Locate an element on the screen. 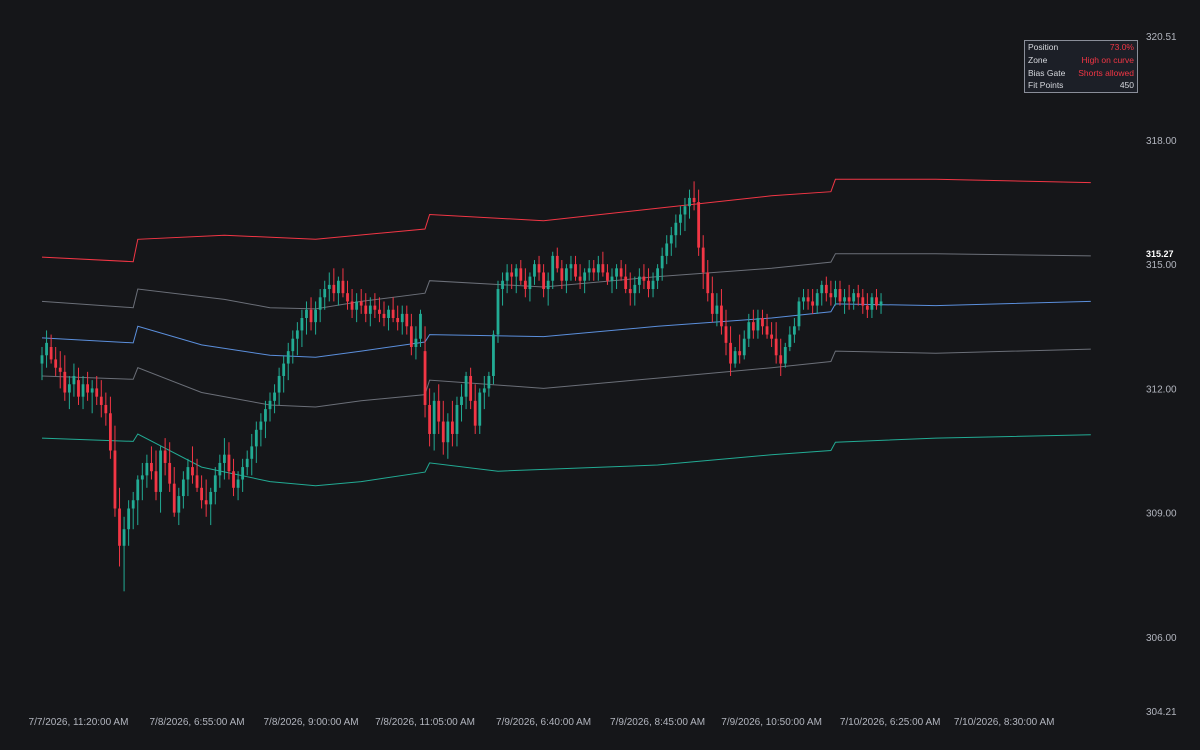  info-label: Position is located at coordinates (1043, 47).